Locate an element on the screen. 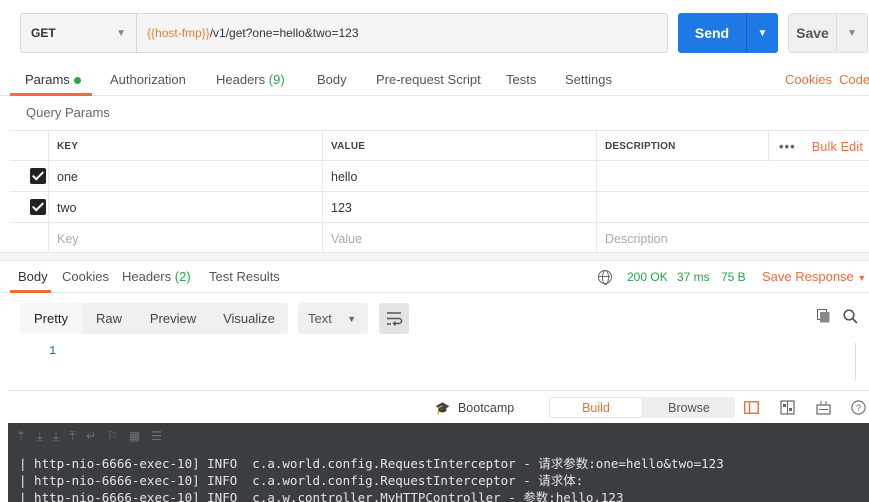 This screenshot has height=502, width=869. save-options-chevron-icon: ▼ is located at coordinates (852, 33).